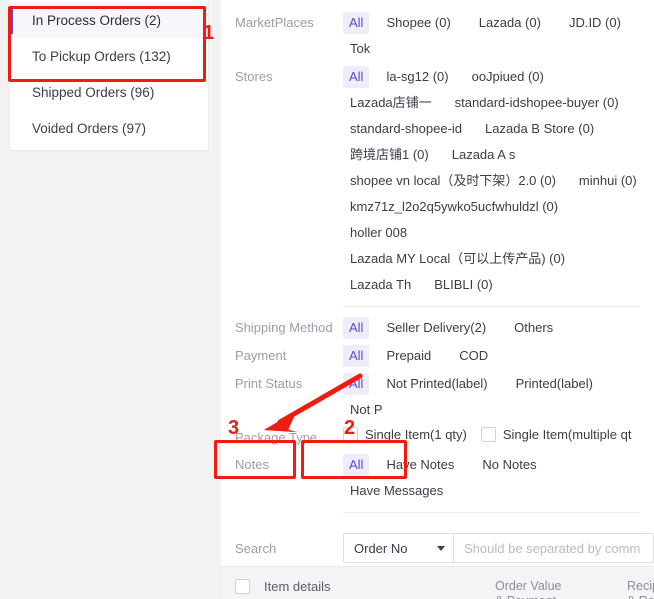  What do you see at coordinates (510, 23) in the screenshot?
I see `filter-marketplaces-lazada: Lazada (0)` at bounding box center [510, 23].